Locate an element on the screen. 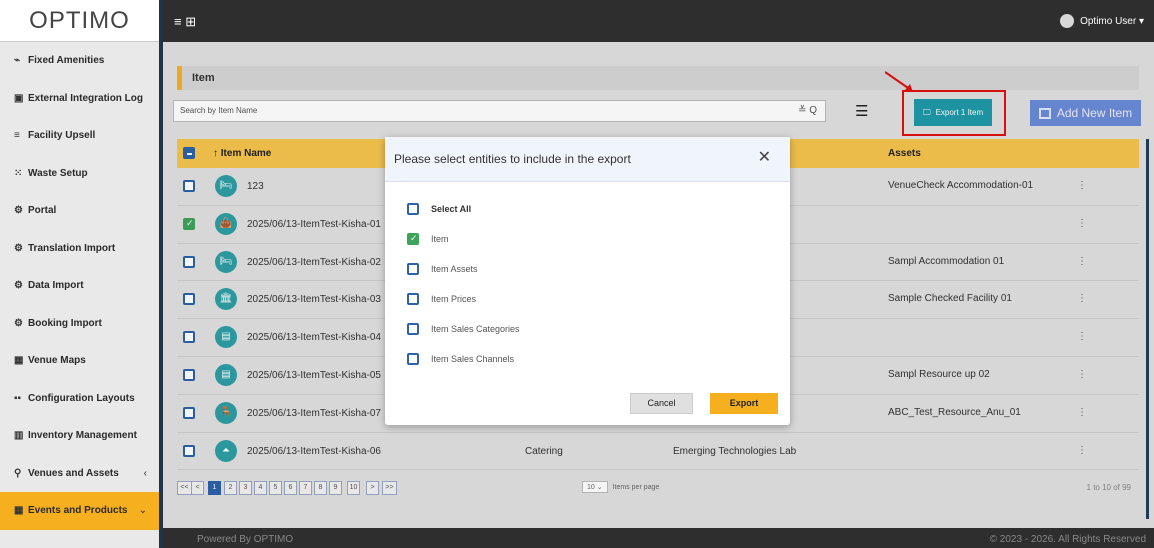 The height and width of the screenshot is (548, 1154). sidebar-item-venue-maps: ▦ Venue Maps is located at coordinates (79, 361).